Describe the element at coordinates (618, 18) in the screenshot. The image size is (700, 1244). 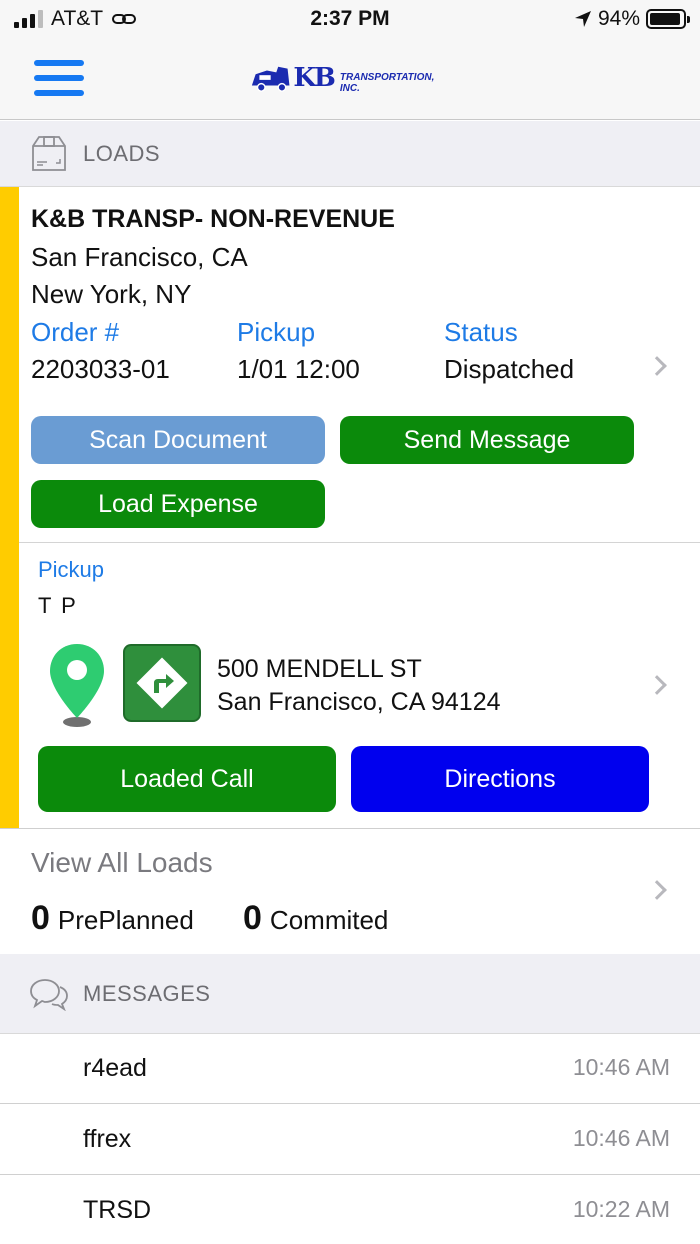
I see `battery-percent: 94%` at that location.